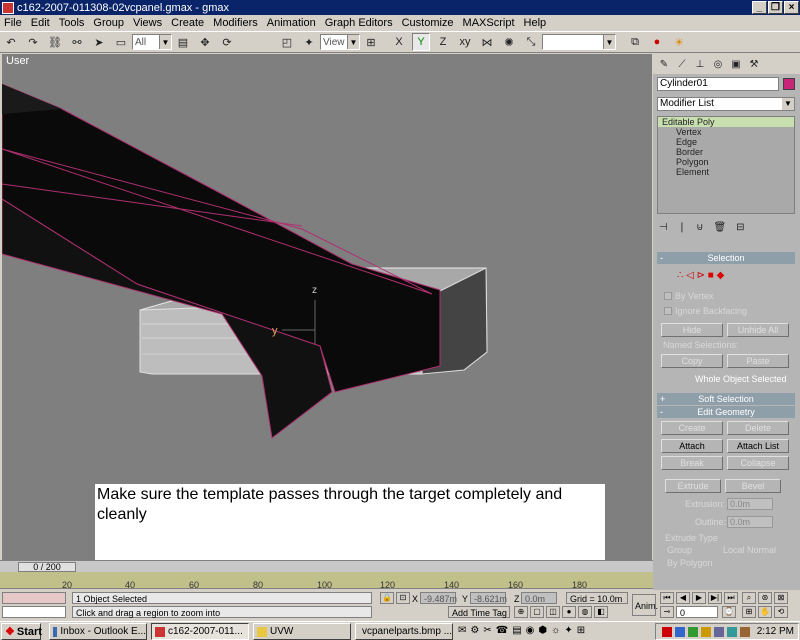  Describe the element at coordinates (99, 42) in the screenshot. I see `select-object-icon: ➤` at that location.